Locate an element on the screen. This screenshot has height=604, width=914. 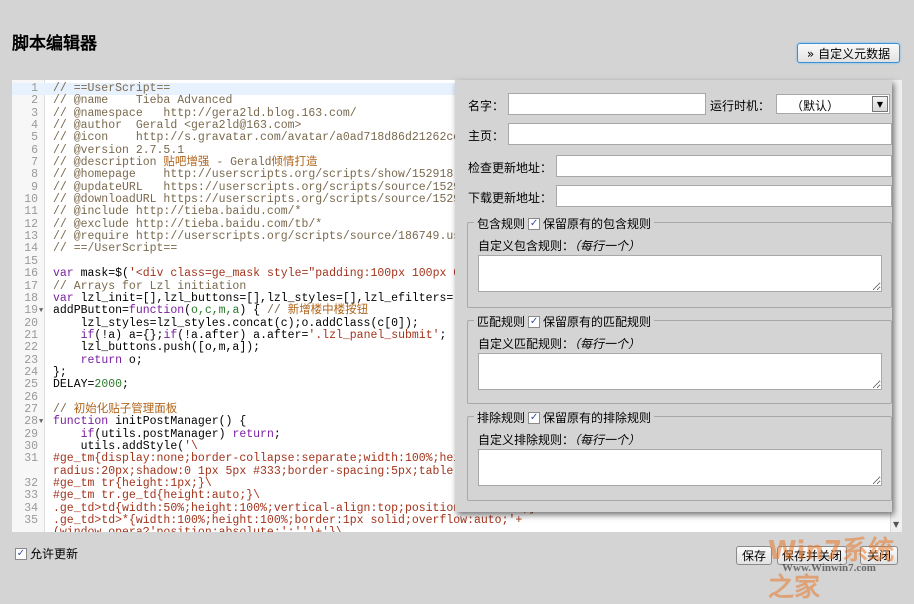
code-token: // @name Tieba Advanced is located at coordinates (143, 101).